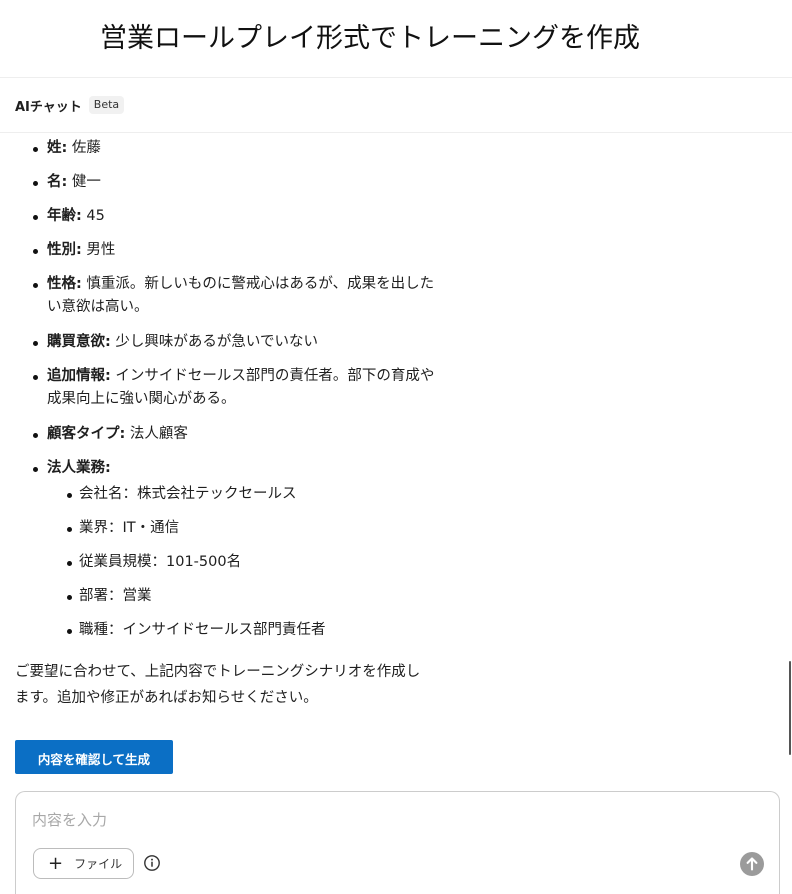 This screenshot has height=894, width=792. I want to click on closing-line: ご要望に合わせて、上記内容でトレーニングシナリオを作成し, so click(218, 672).